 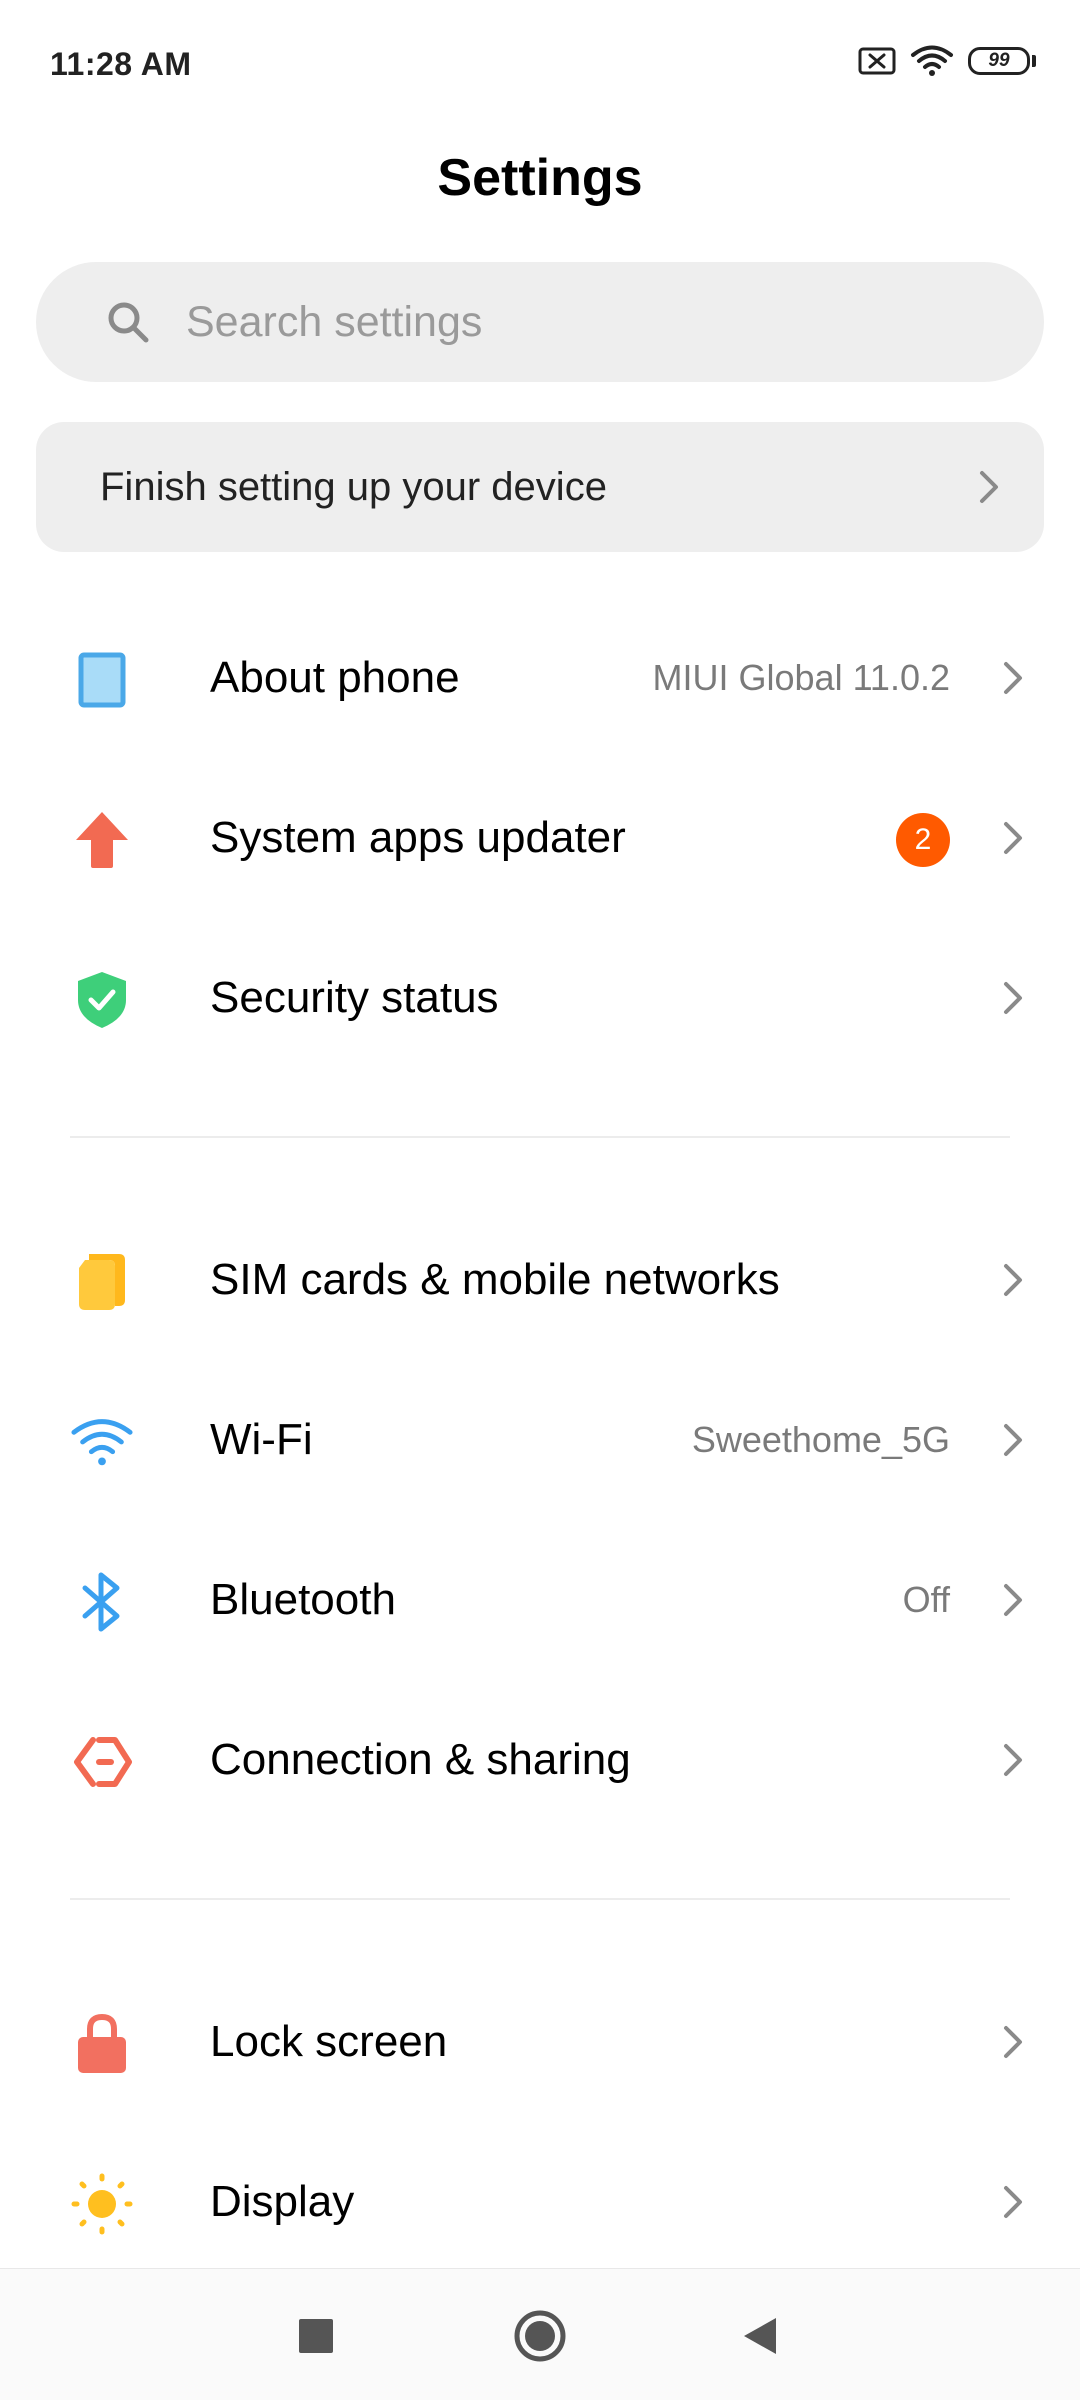 What do you see at coordinates (420, 1759) in the screenshot?
I see `settings-item-label: Connection & sharing` at bounding box center [420, 1759].